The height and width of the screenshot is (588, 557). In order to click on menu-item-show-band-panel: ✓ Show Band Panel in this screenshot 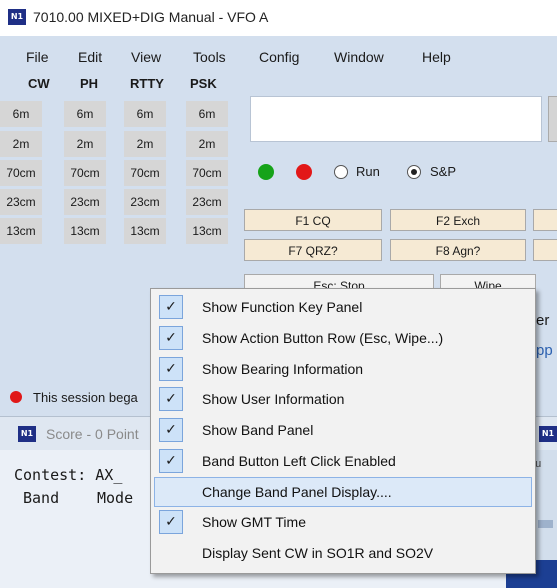, I will do `click(343, 430)`.